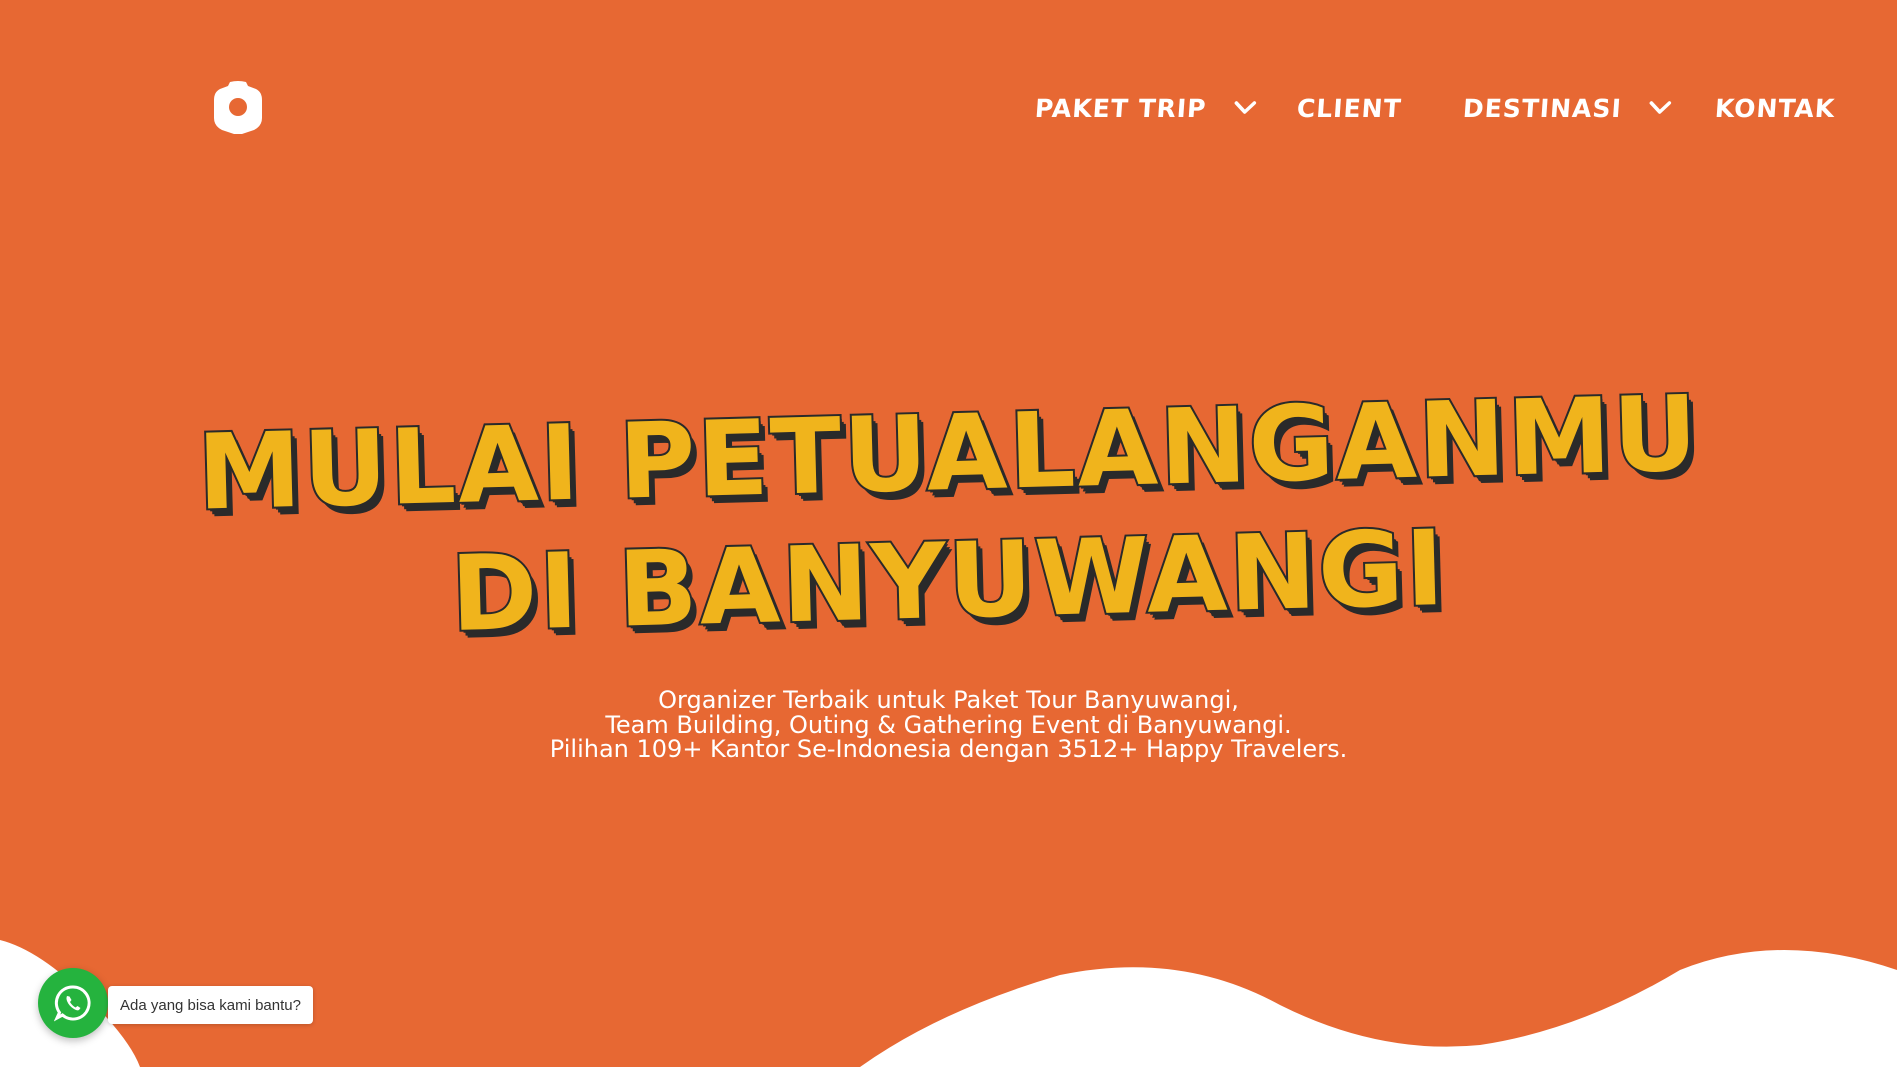  I want to click on nav-item-label: DESTINASI, so click(1542, 108).